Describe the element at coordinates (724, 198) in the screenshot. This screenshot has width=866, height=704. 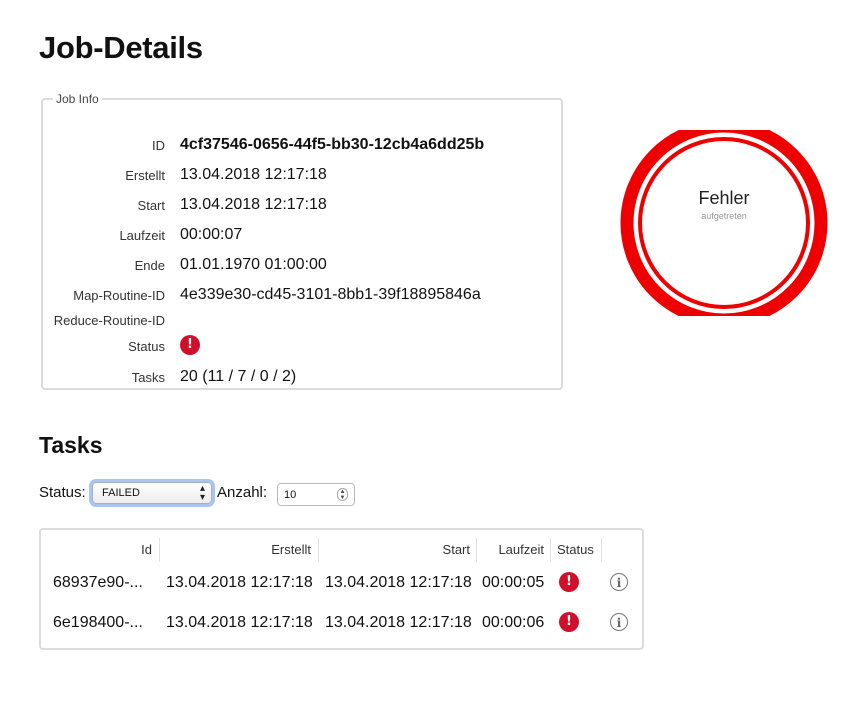
I see `status-ring-title: Fehler` at that location.